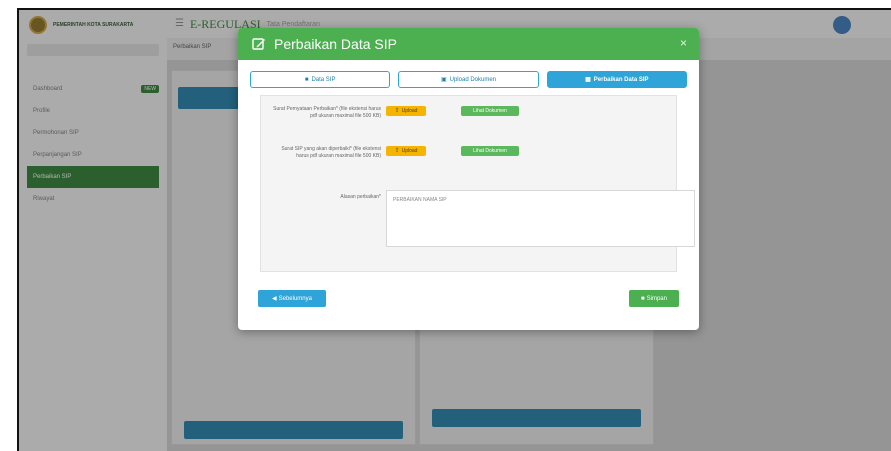  I want to click on tab-upload-dokumen: ▣ Upload Dokumen, so click(468, 79).